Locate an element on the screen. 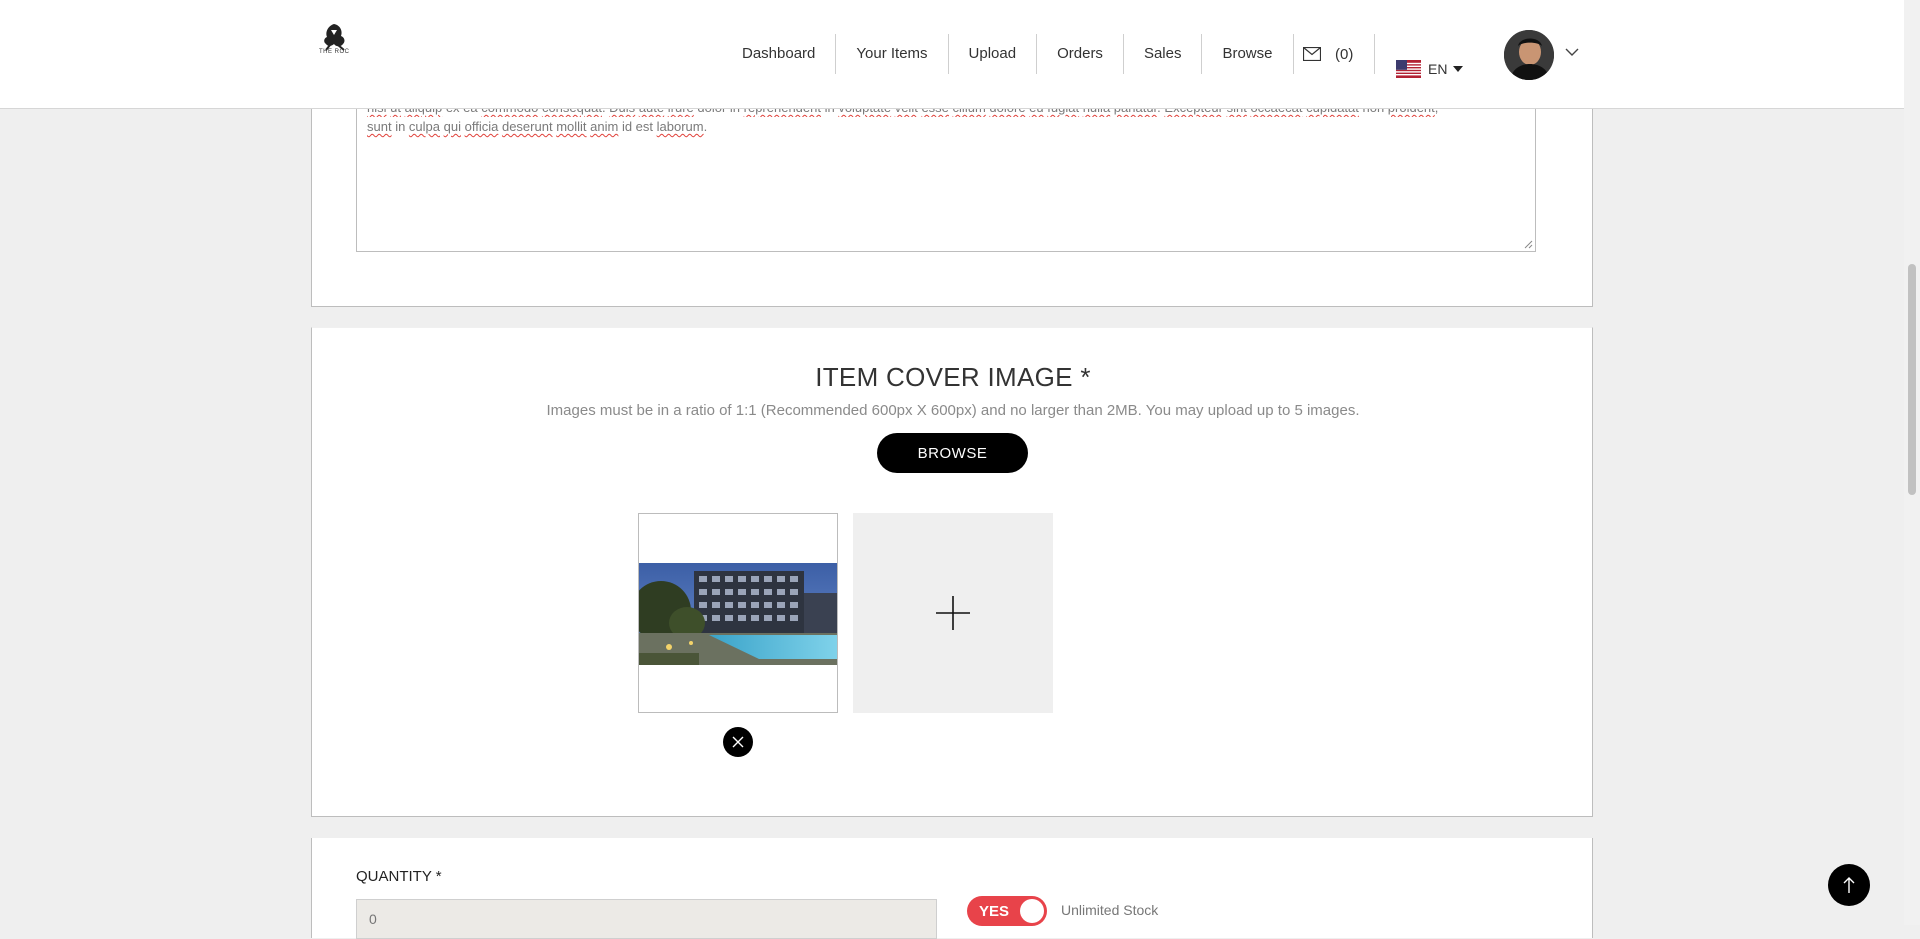  misspelled-word: dolore is located at coordinates (1007, 111).